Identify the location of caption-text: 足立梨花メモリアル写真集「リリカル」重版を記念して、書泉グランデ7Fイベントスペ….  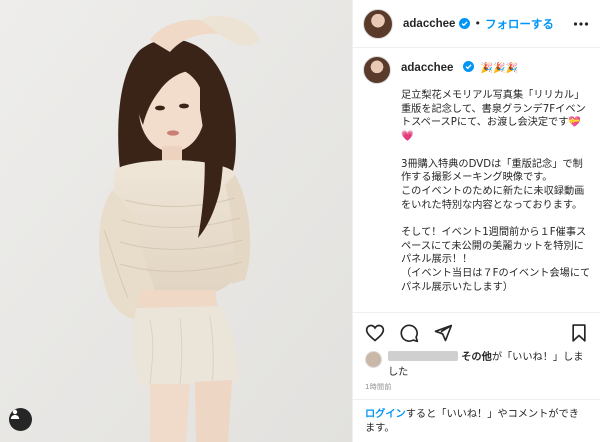
(496, 191).